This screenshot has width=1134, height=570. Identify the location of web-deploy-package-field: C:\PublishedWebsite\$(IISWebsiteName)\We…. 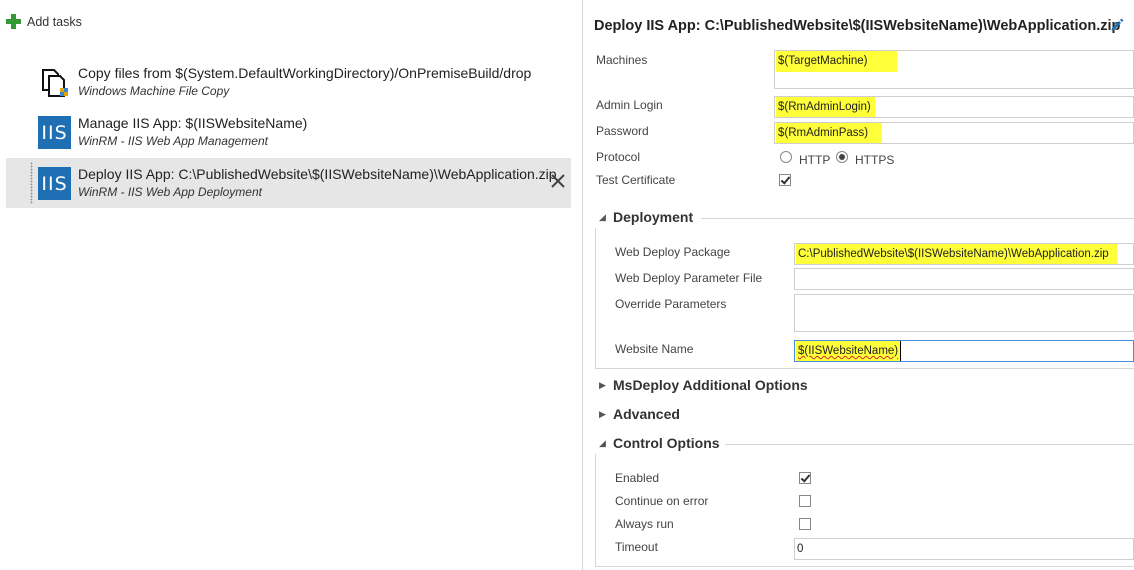
(964, 254).